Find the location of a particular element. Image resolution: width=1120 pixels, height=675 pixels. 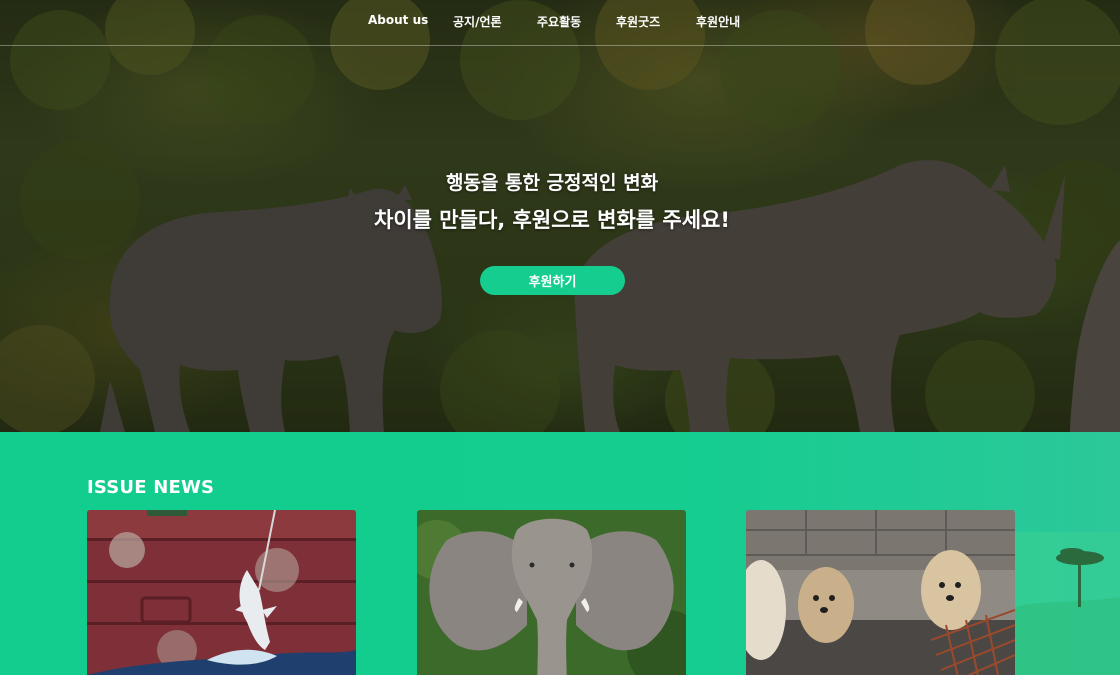

news-card-shark is located at coordinates (221, 592).